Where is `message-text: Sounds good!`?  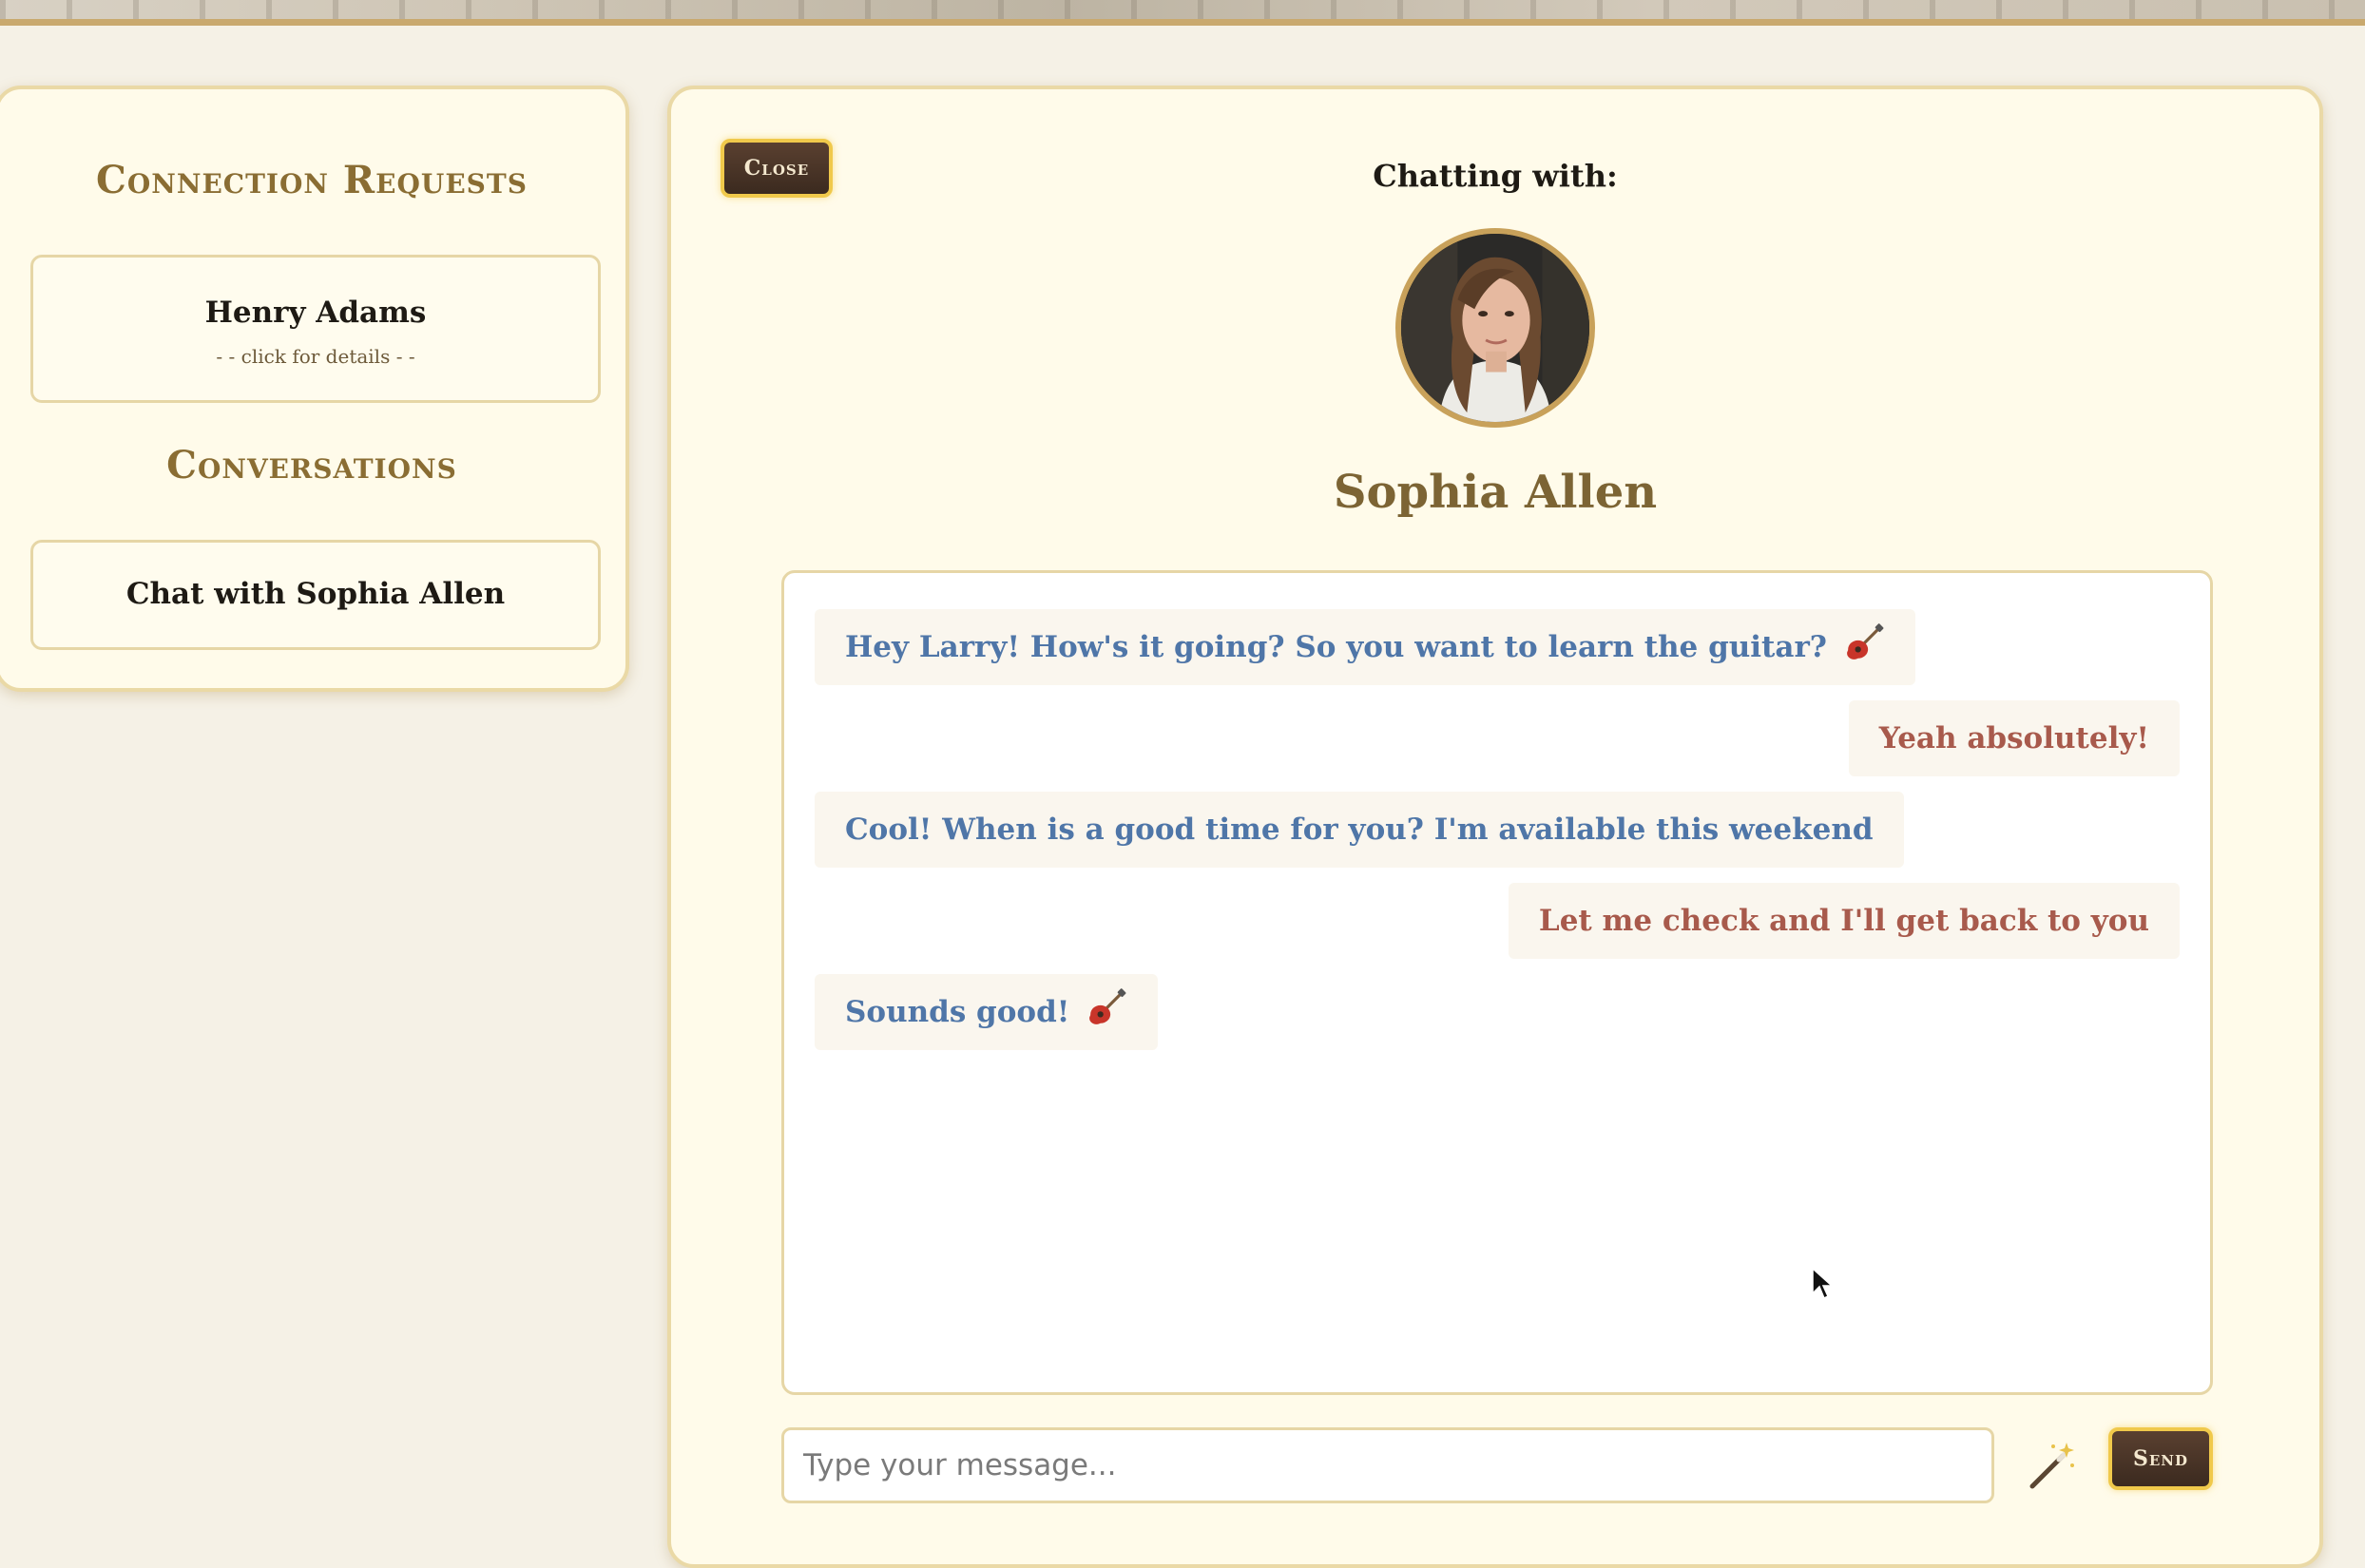
message-text: Sounds good! is located at coordinates (957, 1012).